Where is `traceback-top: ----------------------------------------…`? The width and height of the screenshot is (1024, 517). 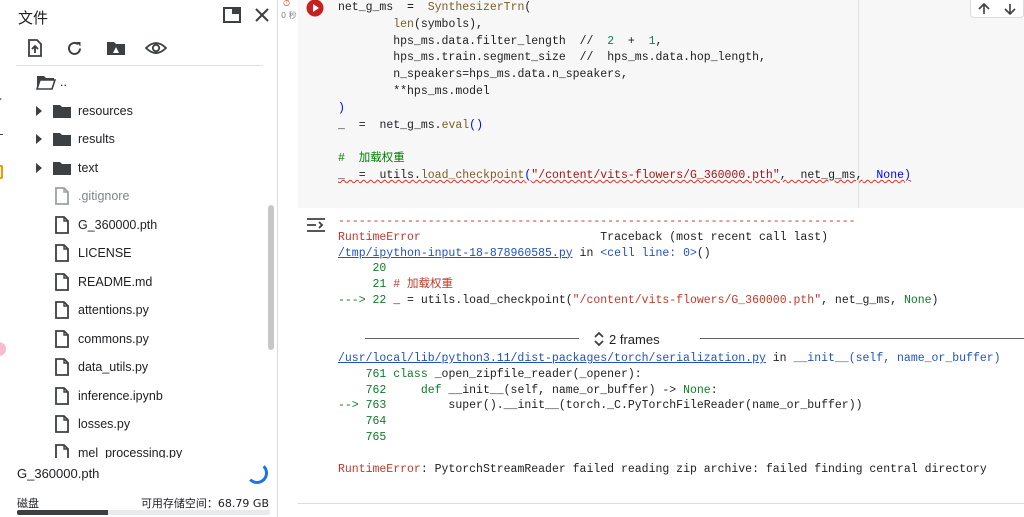 traceback-top: ----------------------------------------… is located at coordinates (638, 261).